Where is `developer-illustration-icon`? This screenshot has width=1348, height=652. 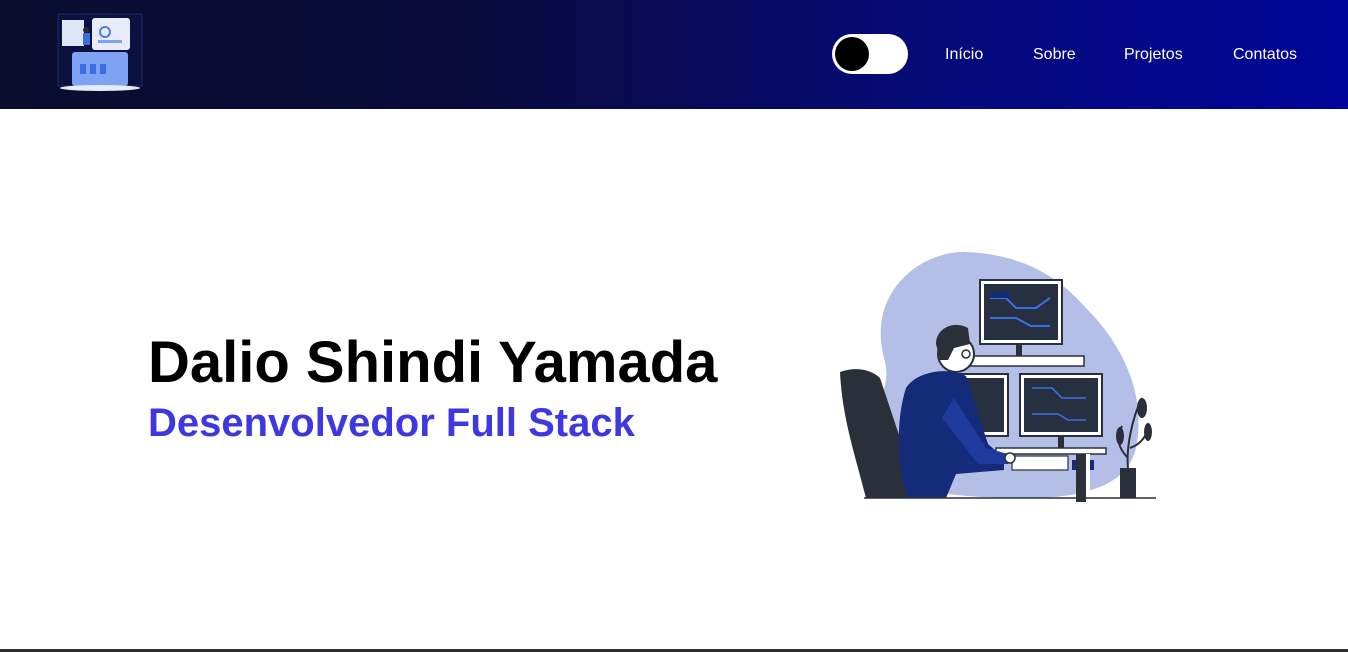
developer-illustration-icon is located at coordinates (997, 375).